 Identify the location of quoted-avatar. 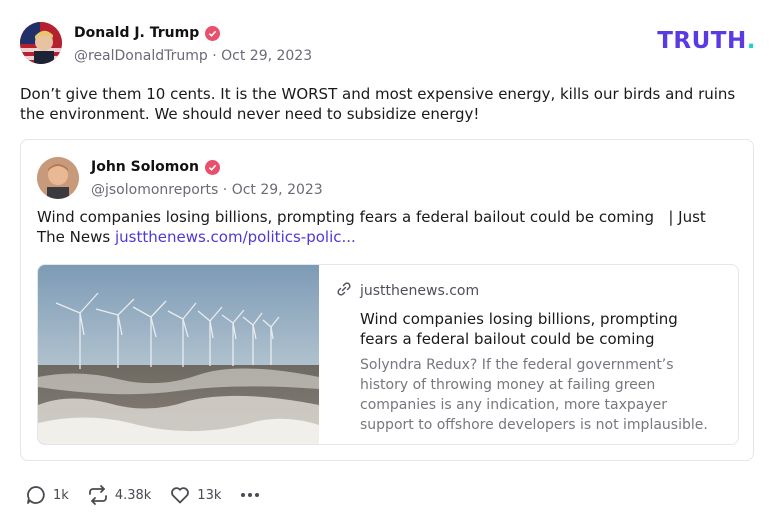
(58, 178).